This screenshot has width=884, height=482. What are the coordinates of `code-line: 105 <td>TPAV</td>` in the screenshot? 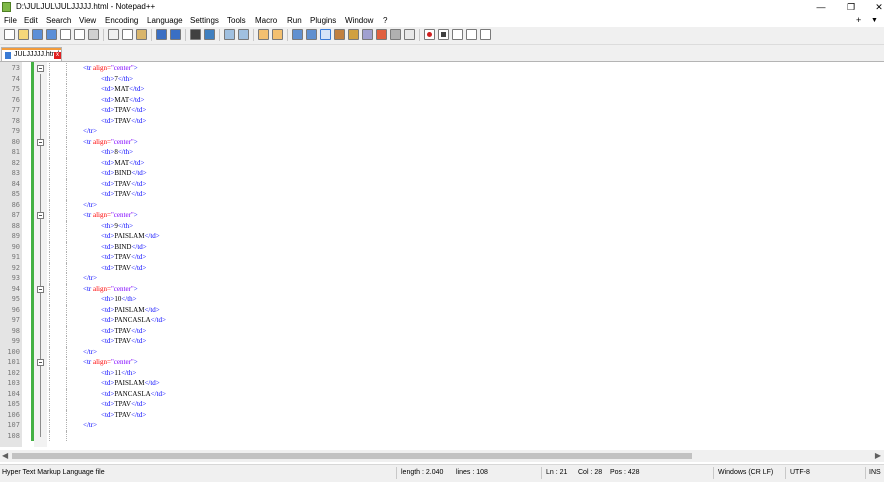 It's located at (442, 404).